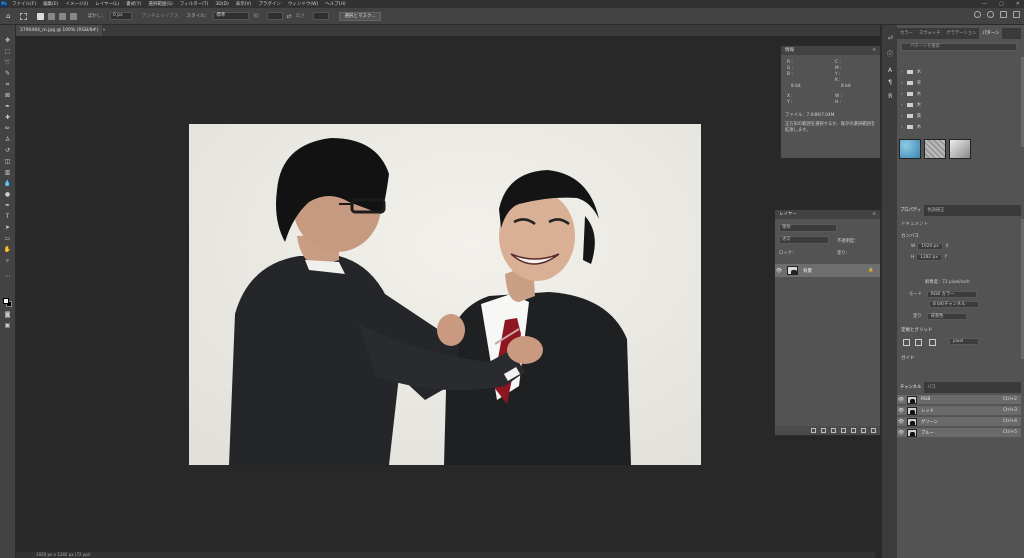 The height and width of the screenshot is (558, 1024). Describe the element at coordinates (7, 85) in the screenshot. I see `crop-tool-icon: ⌗` at that location.